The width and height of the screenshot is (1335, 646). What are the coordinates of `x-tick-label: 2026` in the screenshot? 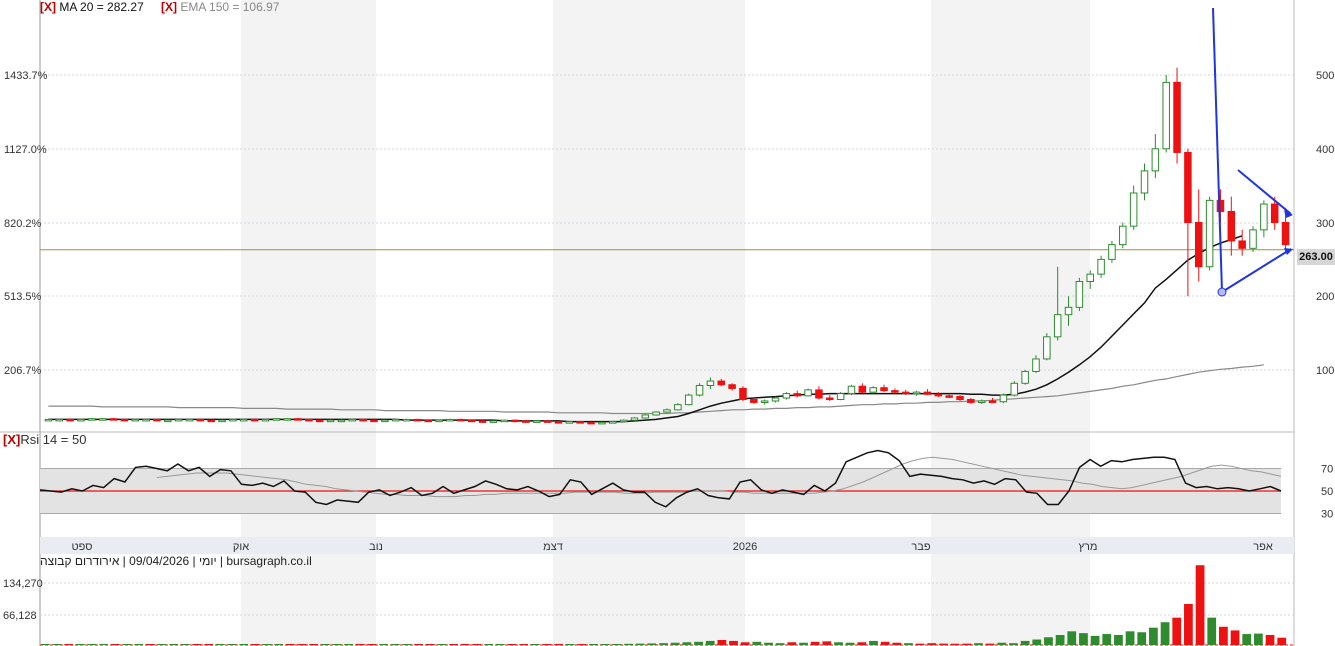 It's located at (745, 547).